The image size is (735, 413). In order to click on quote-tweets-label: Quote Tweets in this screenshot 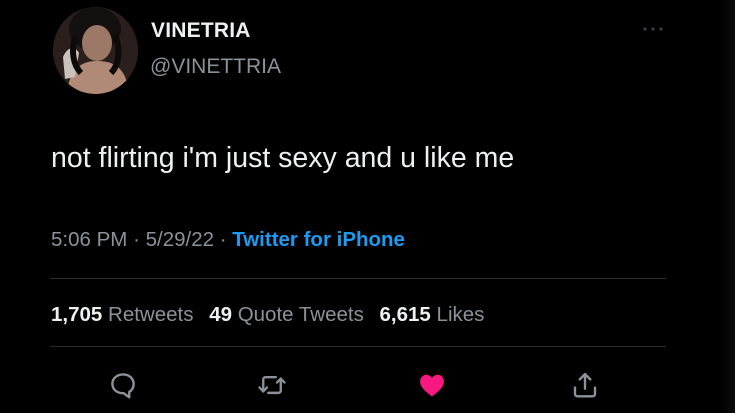, I will do `click(300, 314)`.